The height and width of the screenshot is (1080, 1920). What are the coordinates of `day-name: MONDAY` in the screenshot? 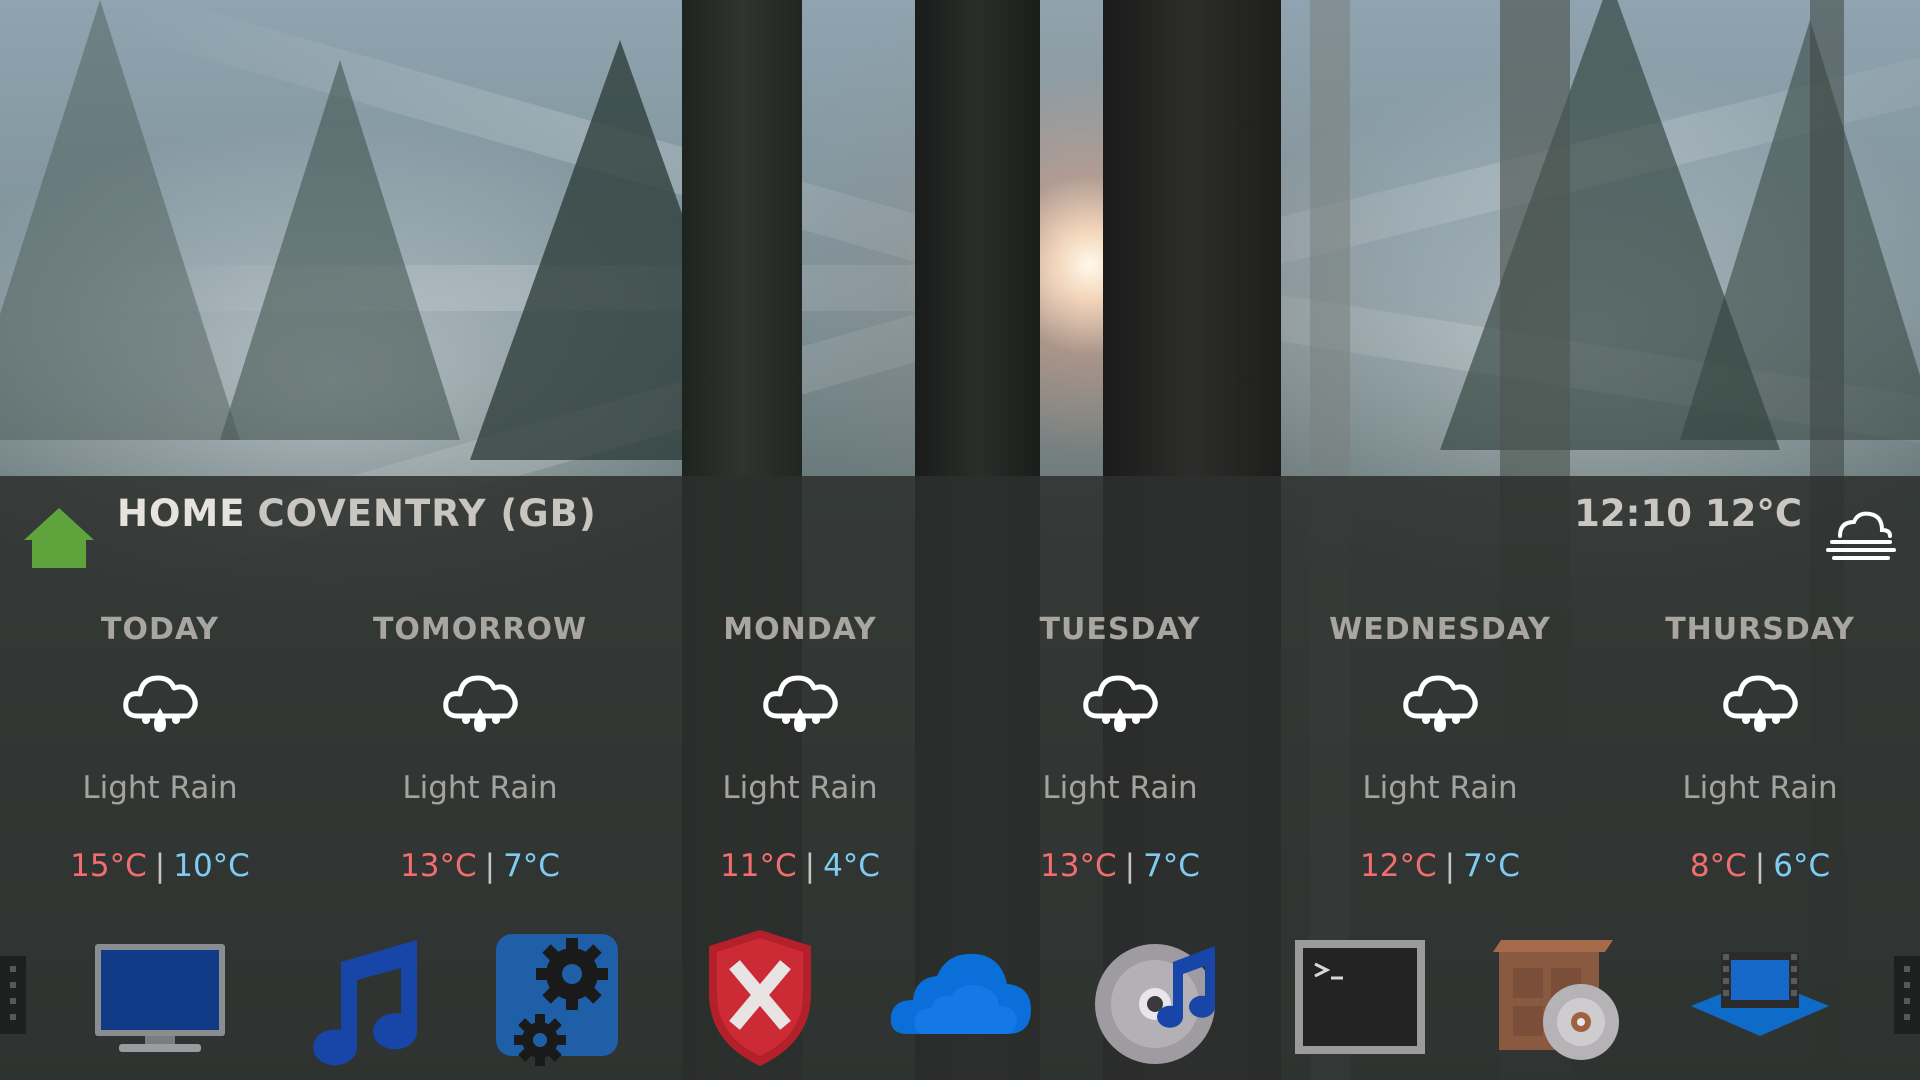 It's located at (800, 629).